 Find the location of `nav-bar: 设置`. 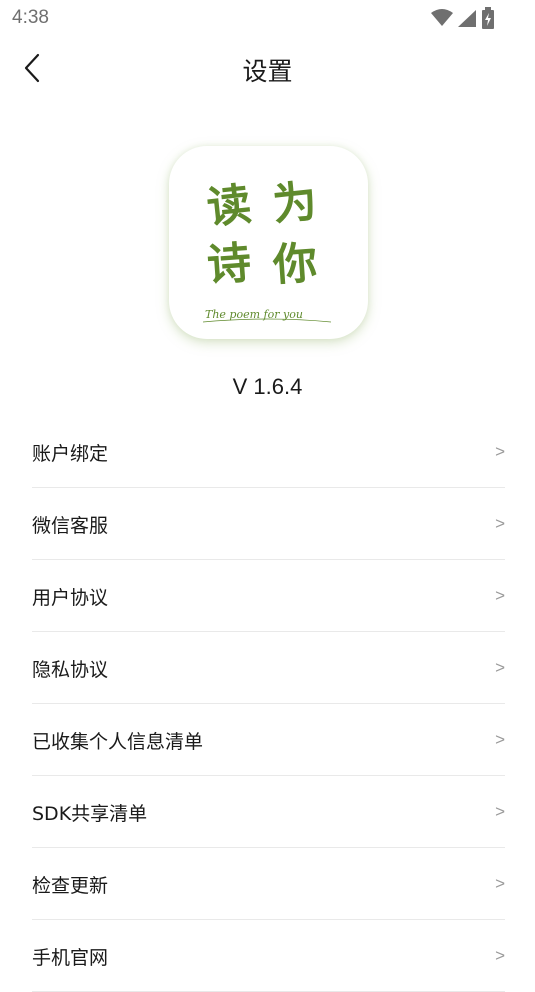

nav-bar: 设置 is located at coordinates (267, 69).